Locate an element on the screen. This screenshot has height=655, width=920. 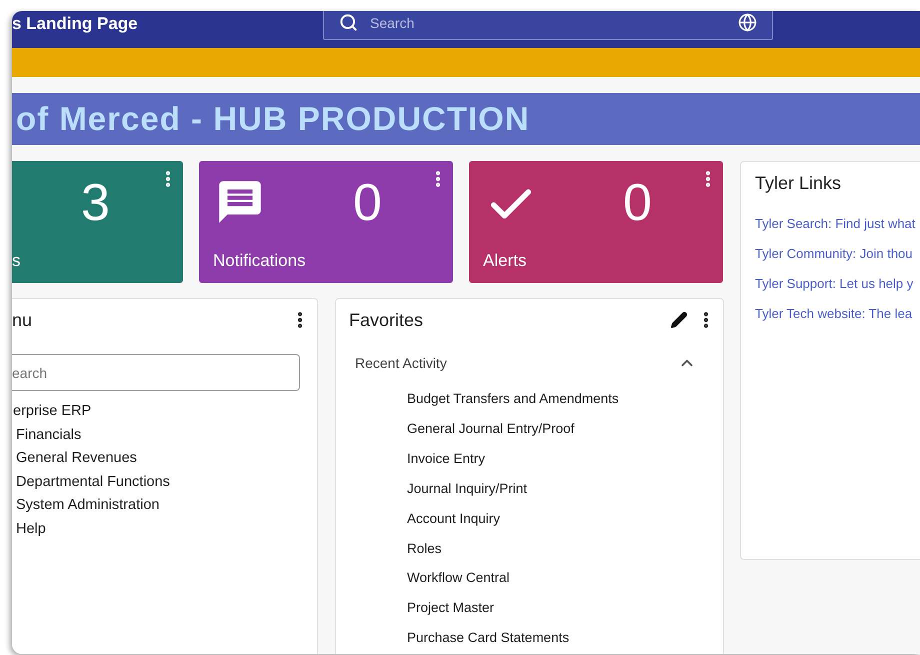
panel-title: nu is located at coordinates (22, 320).